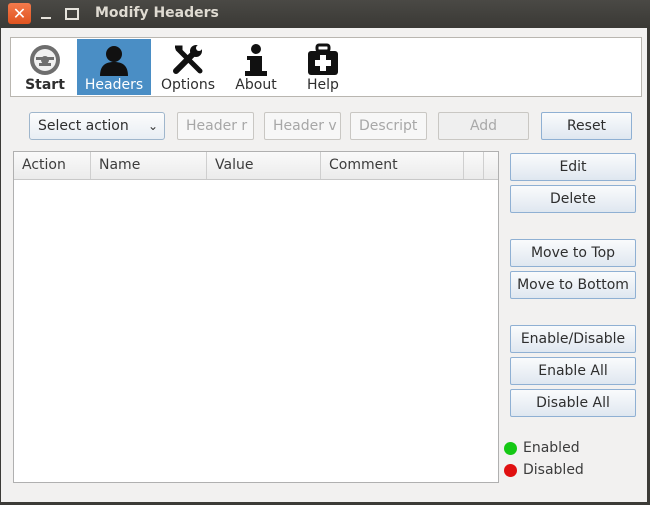  Describe the element at coordinates (573, 339) in the screenshot. I see `enable-disable-button: Enable/Disable` at that location.